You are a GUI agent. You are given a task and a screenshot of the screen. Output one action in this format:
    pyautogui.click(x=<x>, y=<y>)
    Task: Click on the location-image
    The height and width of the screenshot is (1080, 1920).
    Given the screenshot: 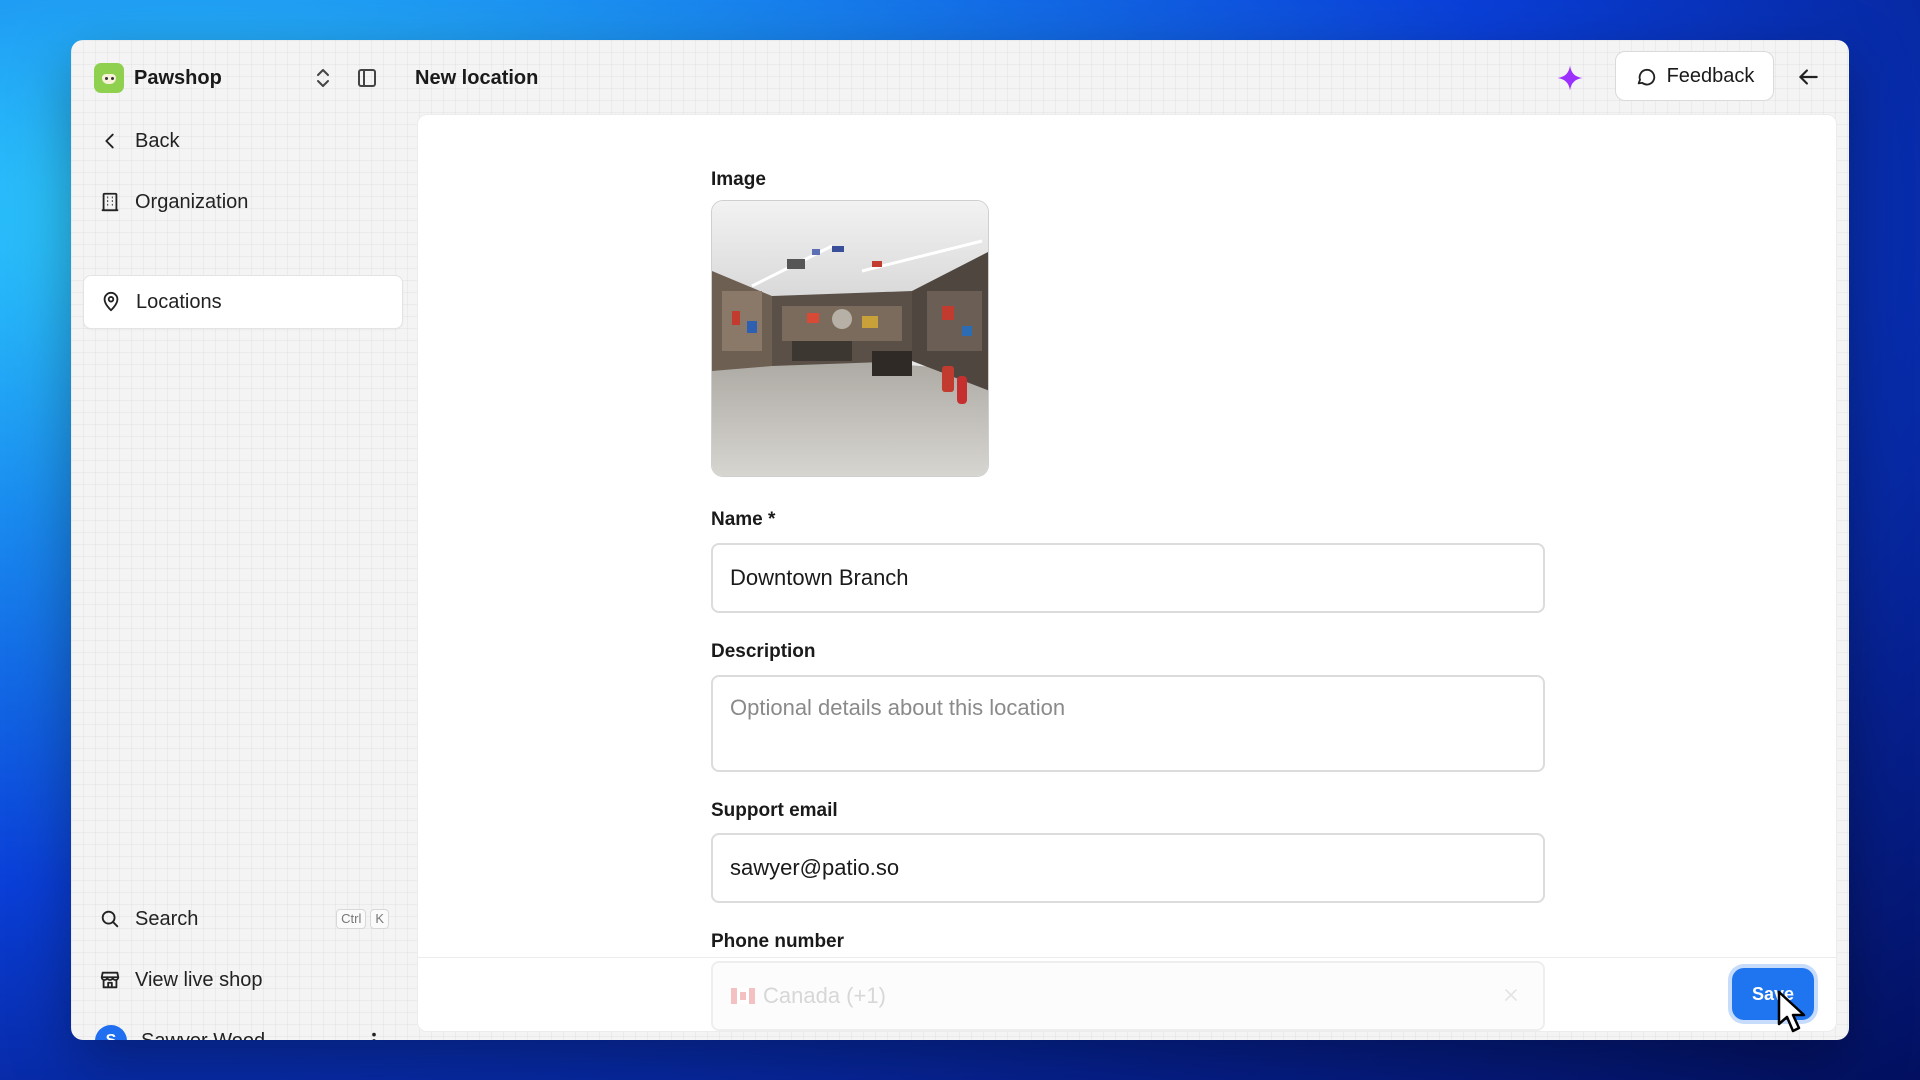 What is the action you would take?
    pyautogui.click(x=850, y=338)
    